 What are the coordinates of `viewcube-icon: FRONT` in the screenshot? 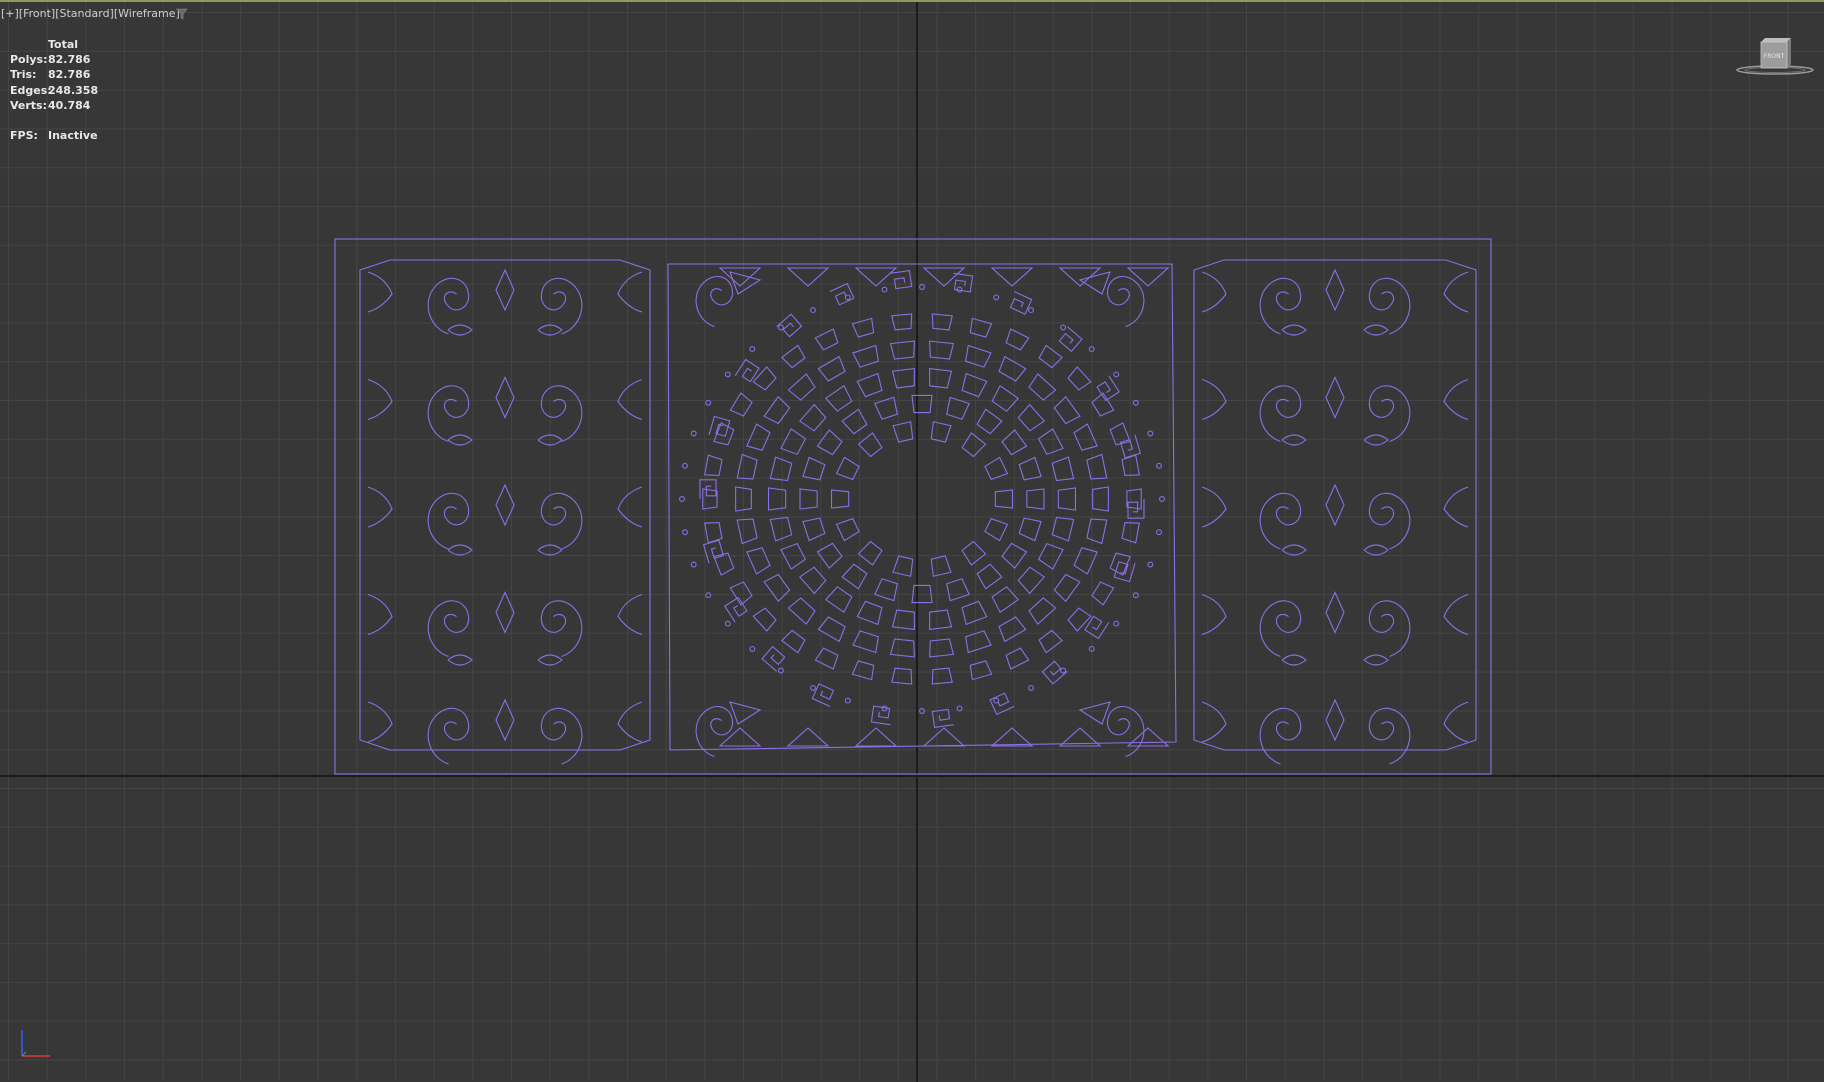 It's located at (1775, 57).